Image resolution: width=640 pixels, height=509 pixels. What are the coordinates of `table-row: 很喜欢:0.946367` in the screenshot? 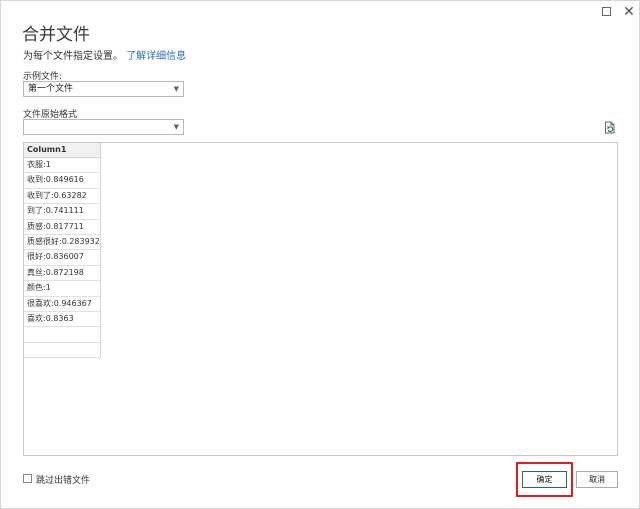 It's located at (62, 304).